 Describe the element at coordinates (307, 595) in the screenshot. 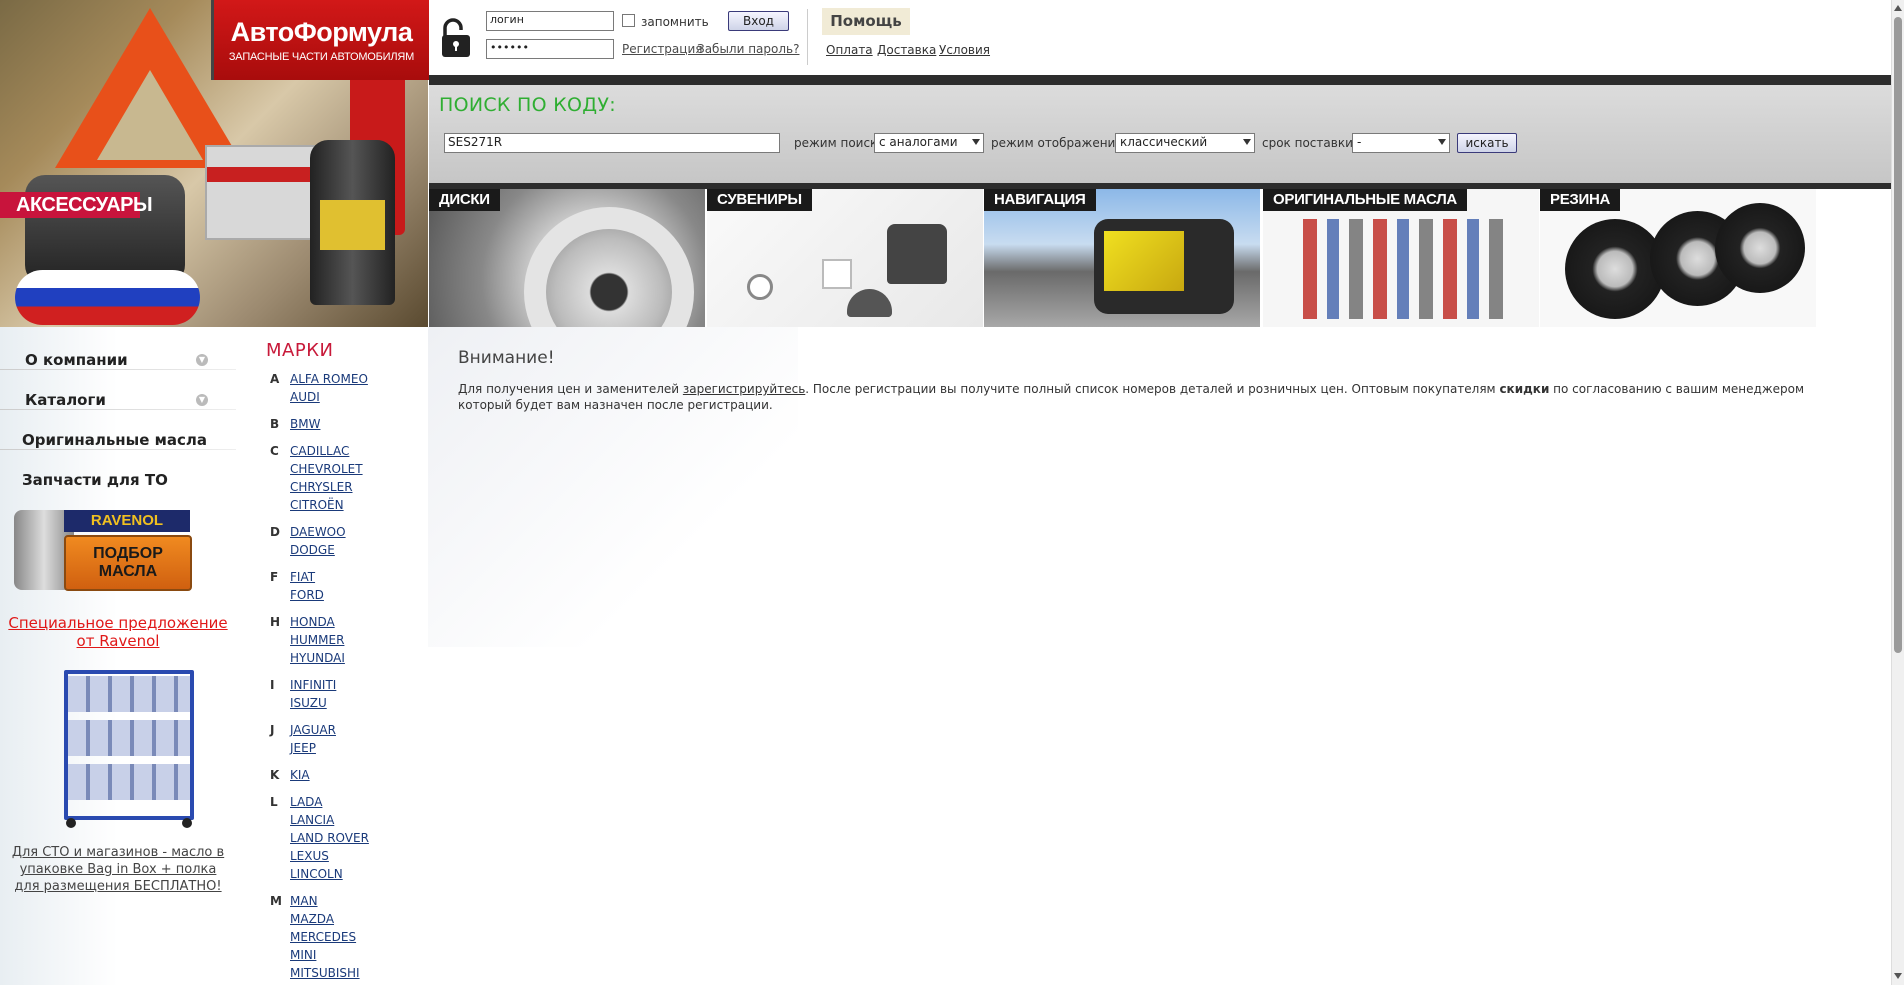

I see `brand-link: FORD` at that location.